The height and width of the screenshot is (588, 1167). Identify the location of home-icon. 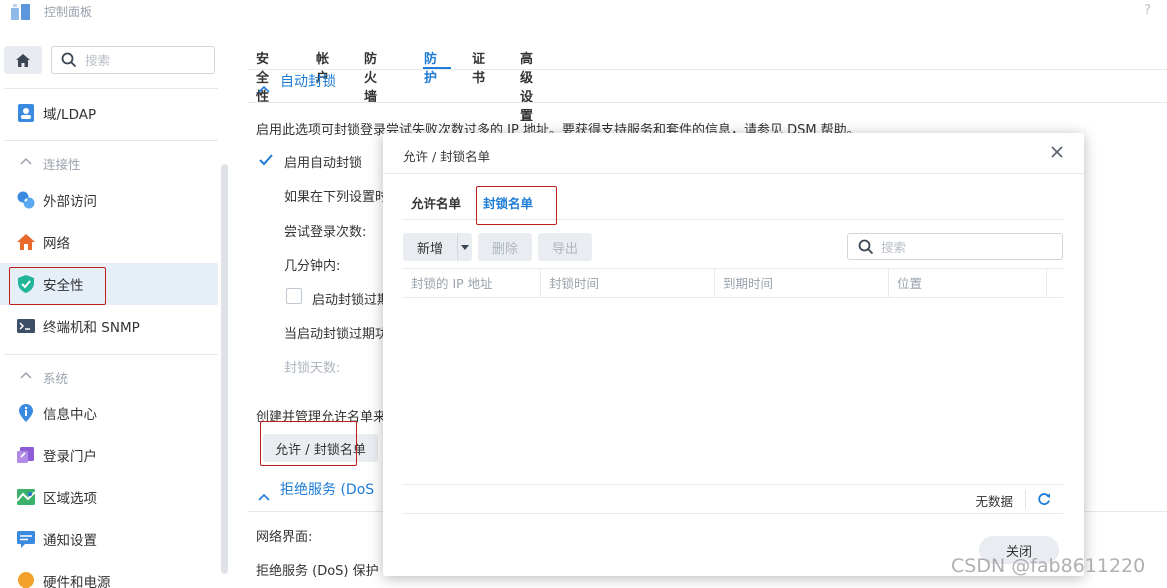
(23, 60).